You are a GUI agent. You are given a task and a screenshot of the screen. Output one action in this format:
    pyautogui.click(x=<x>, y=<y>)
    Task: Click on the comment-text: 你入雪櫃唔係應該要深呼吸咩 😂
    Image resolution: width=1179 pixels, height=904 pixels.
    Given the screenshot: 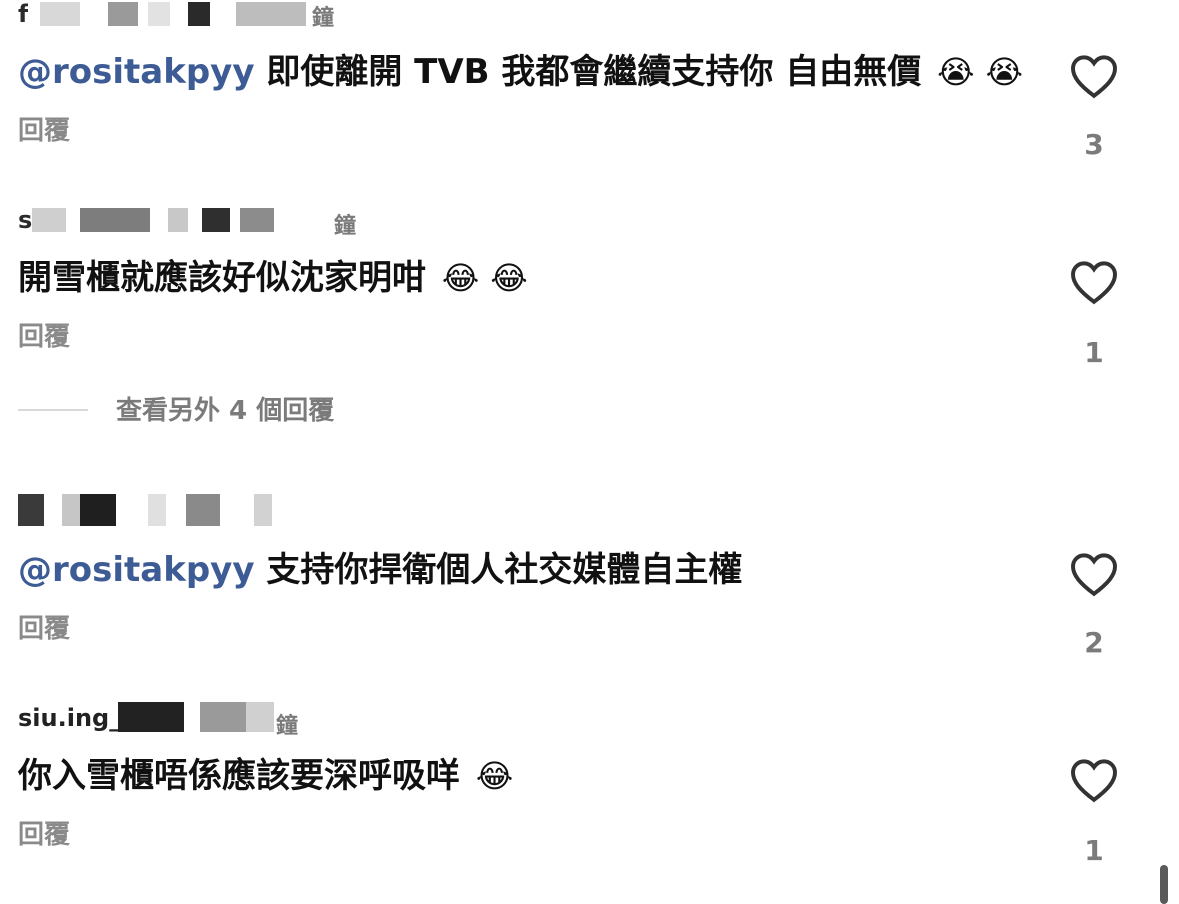 What is the action you would take?
    pyautogui.click(x=265, y=772)
    